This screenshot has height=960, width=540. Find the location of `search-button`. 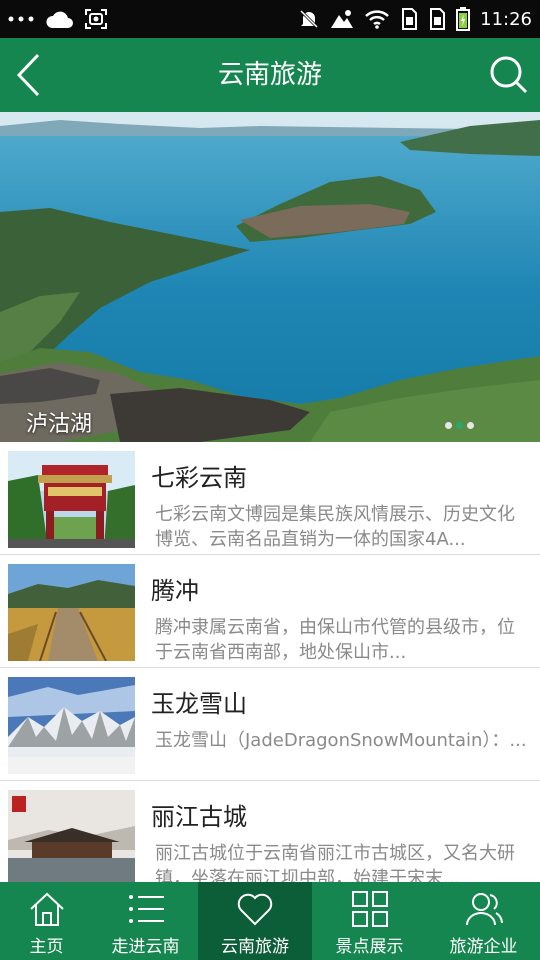

search-button is located at coordinates (509, 75).